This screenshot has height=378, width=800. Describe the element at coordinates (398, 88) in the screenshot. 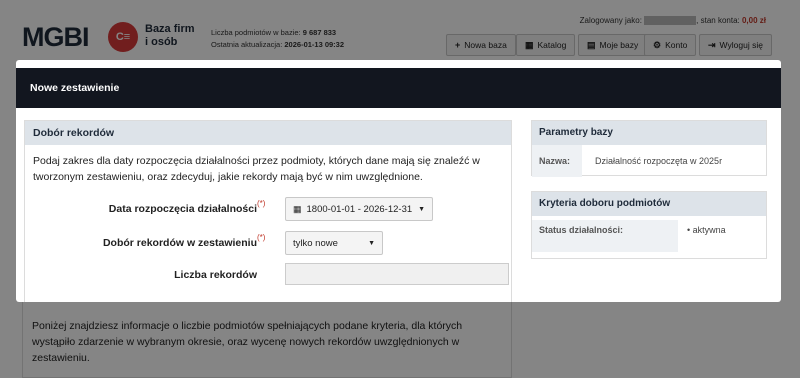

I see `modal-title: Nowe zestawienie` at that location.